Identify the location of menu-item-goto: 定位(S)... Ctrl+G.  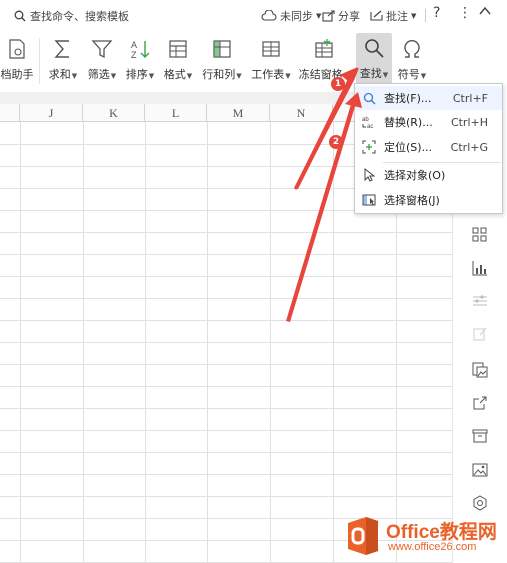
(428, 147).